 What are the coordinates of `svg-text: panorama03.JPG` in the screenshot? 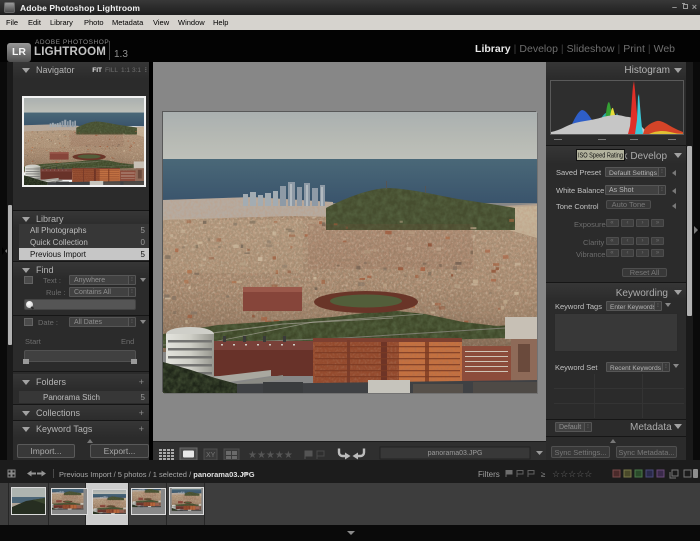 It's located at (455, 453).